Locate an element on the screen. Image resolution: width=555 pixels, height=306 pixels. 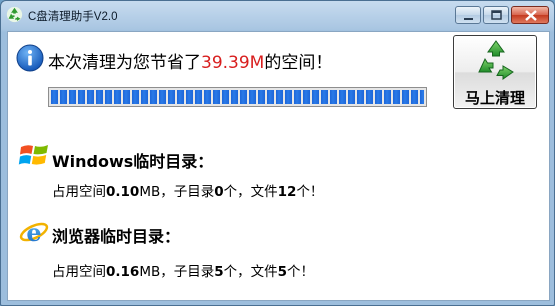
minimize-button is located at coordinates (468, 15).